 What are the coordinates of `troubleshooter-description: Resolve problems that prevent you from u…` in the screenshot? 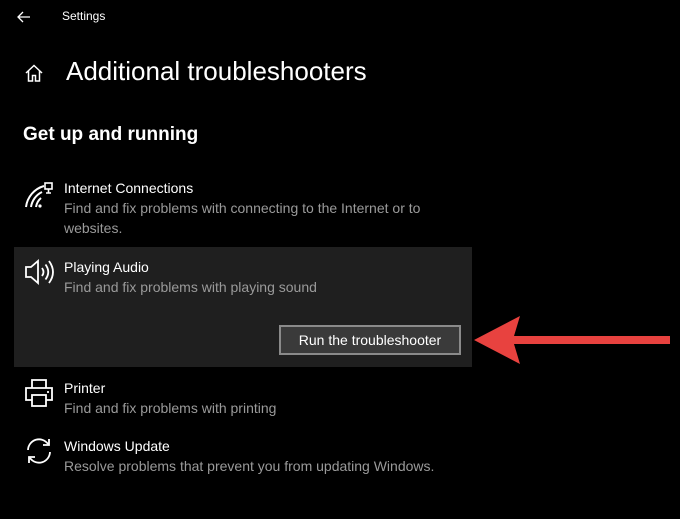 It's located at (249, 466).